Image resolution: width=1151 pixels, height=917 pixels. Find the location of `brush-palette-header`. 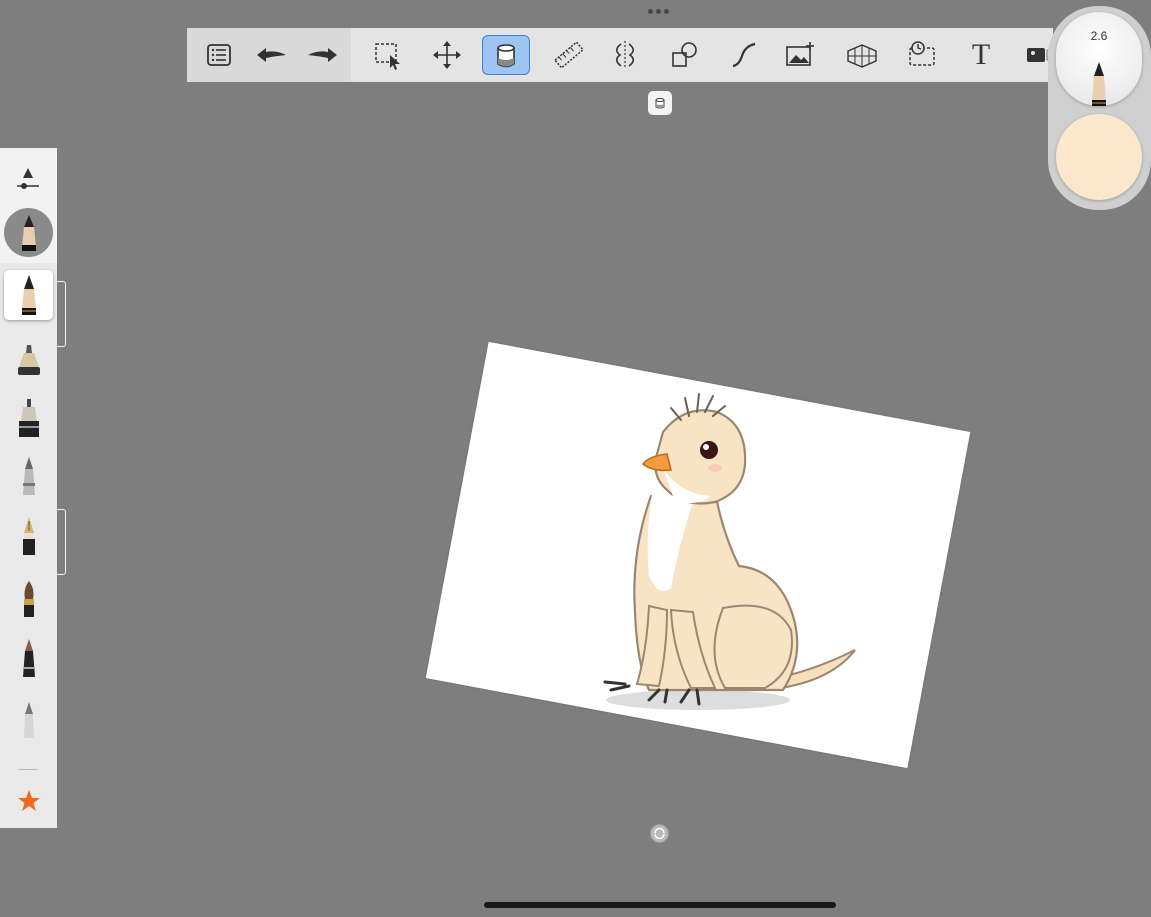

brush-palette-header is located at coordinates (28, 205).